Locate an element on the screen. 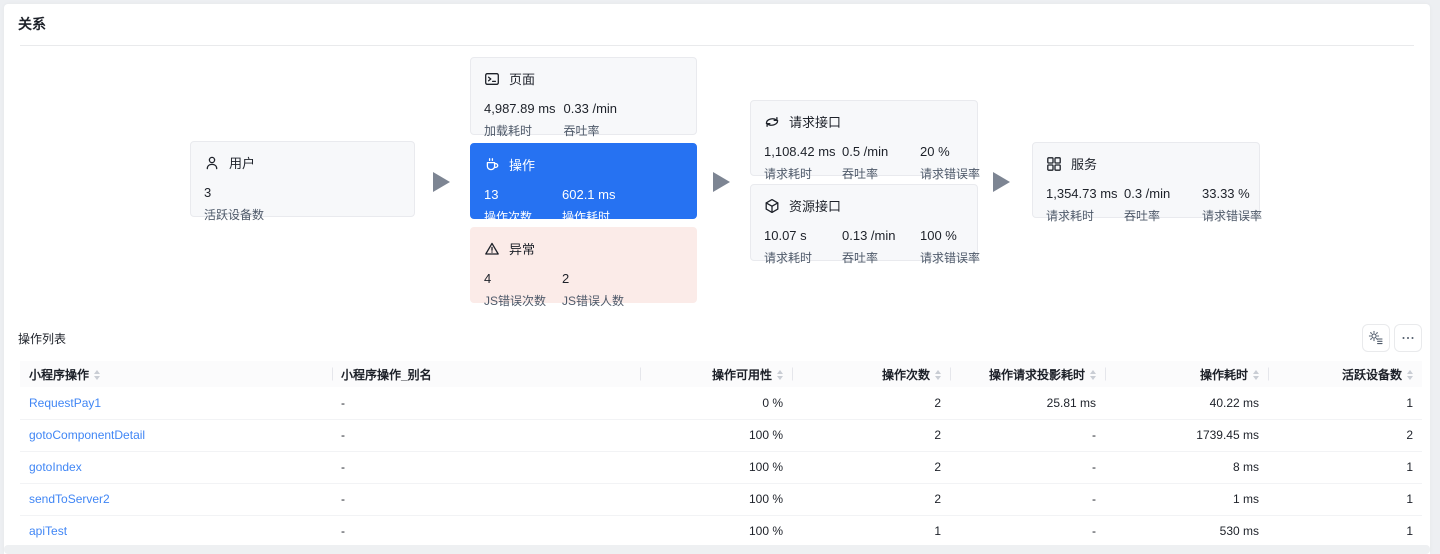  operation-link: RequestPay1 is located at coordinates (65, 403).